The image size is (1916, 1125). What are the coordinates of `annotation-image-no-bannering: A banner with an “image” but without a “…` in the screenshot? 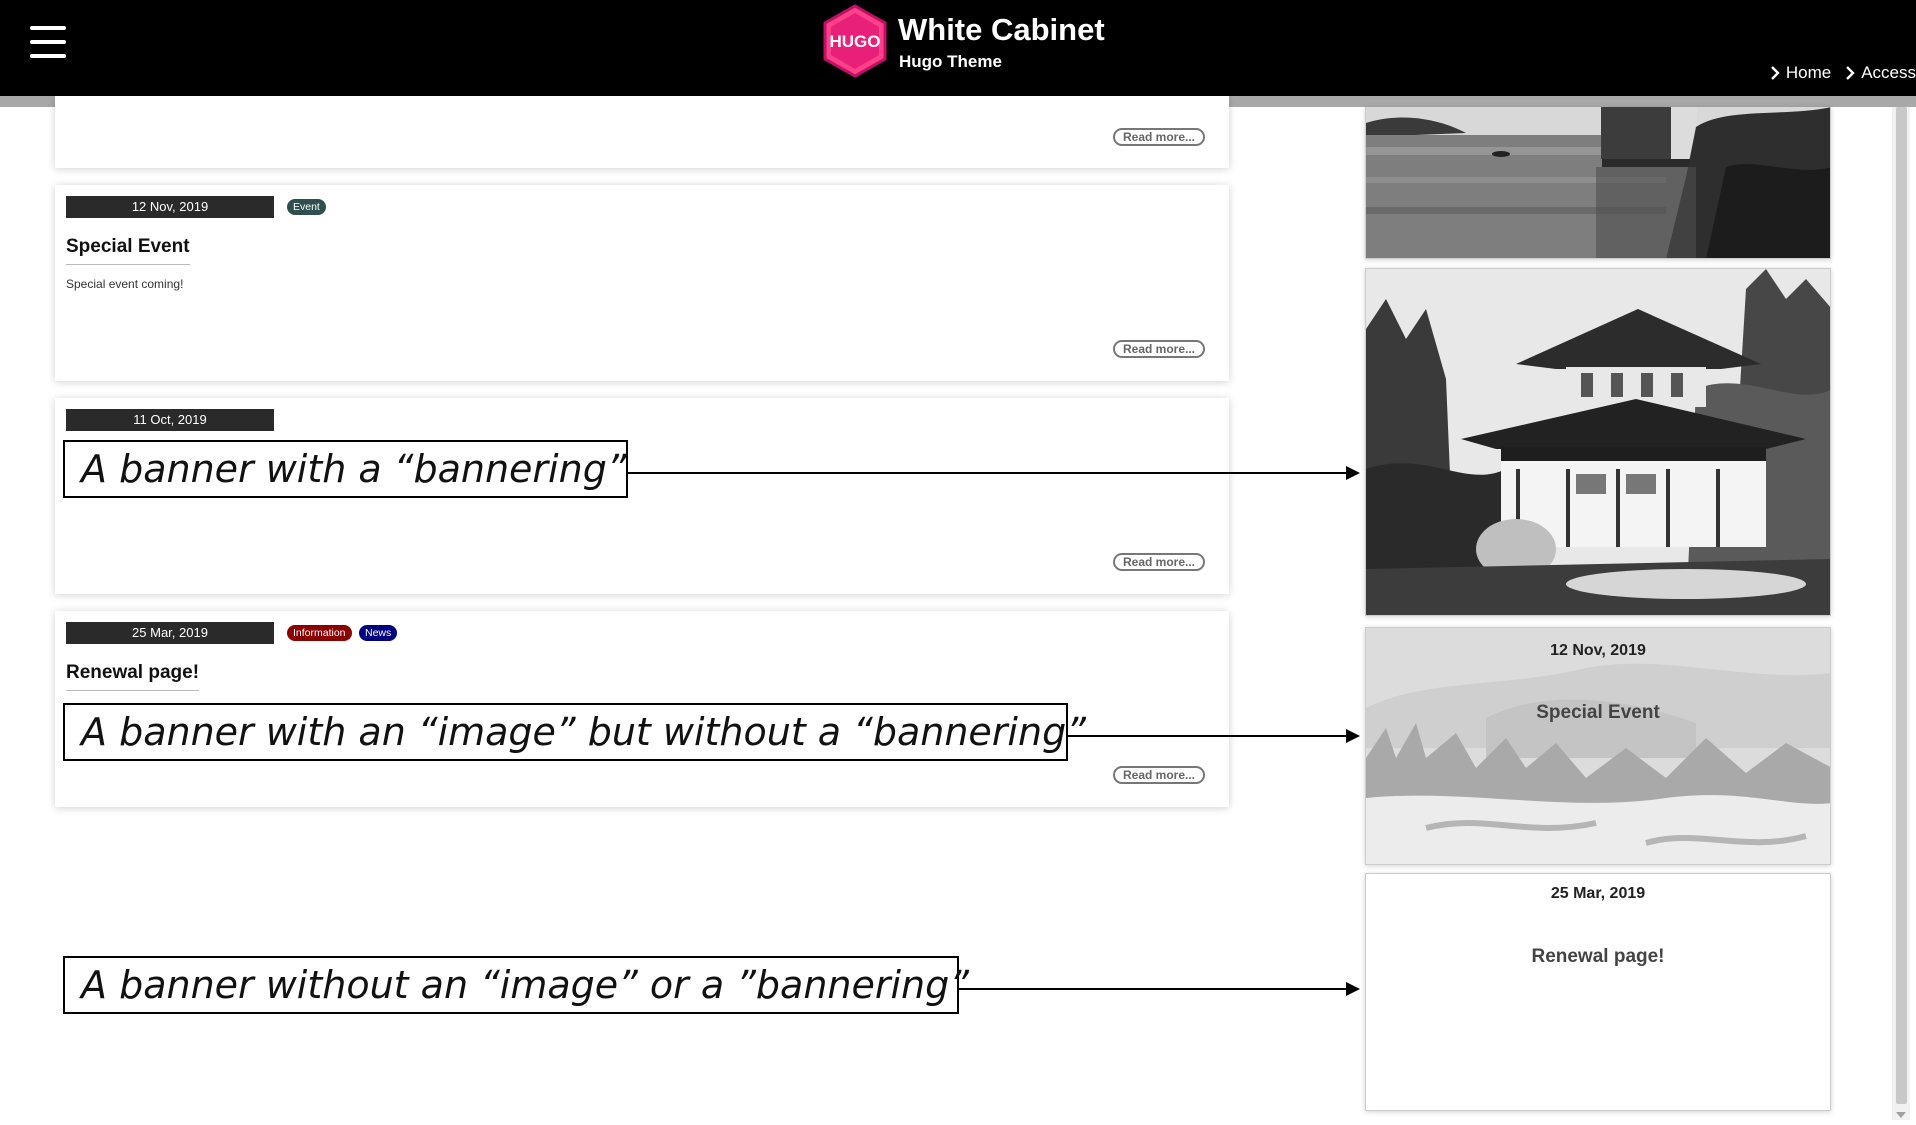 It's located at (574, 732).